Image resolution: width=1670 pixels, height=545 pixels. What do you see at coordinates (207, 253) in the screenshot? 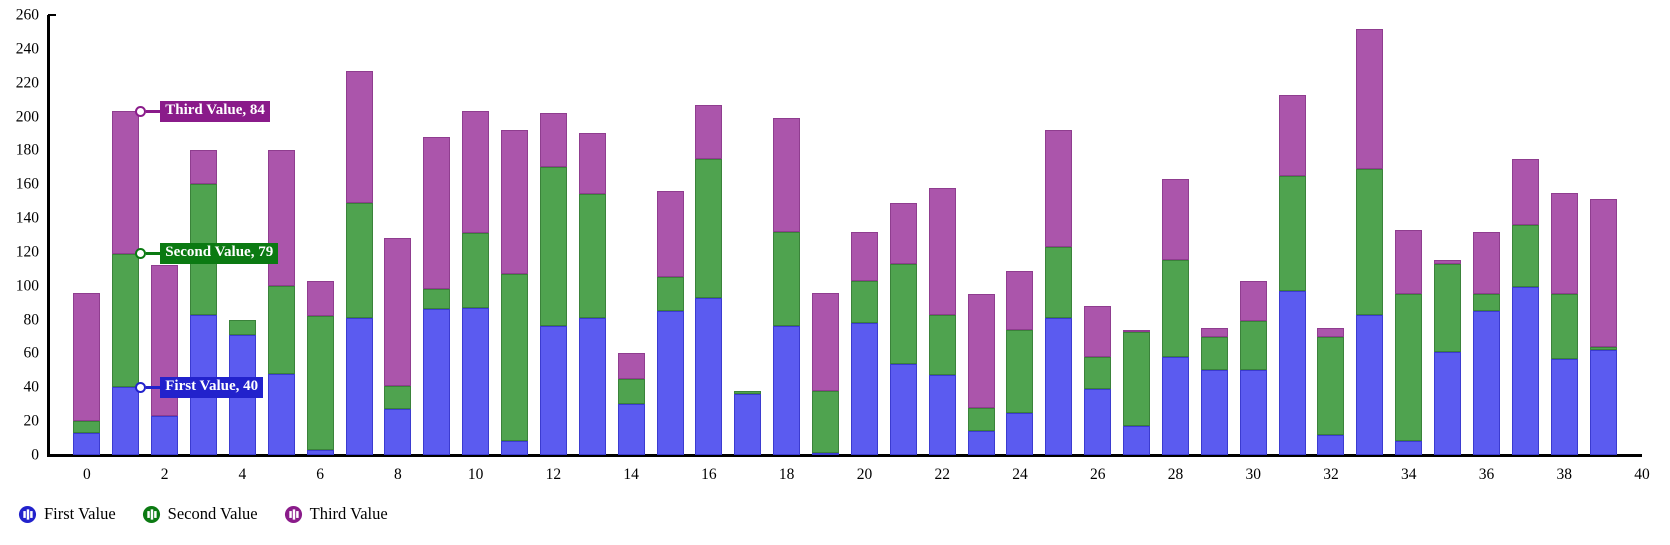
I see `annotation-callout-second: Second Value, 79` at bounding box center [207, 253].